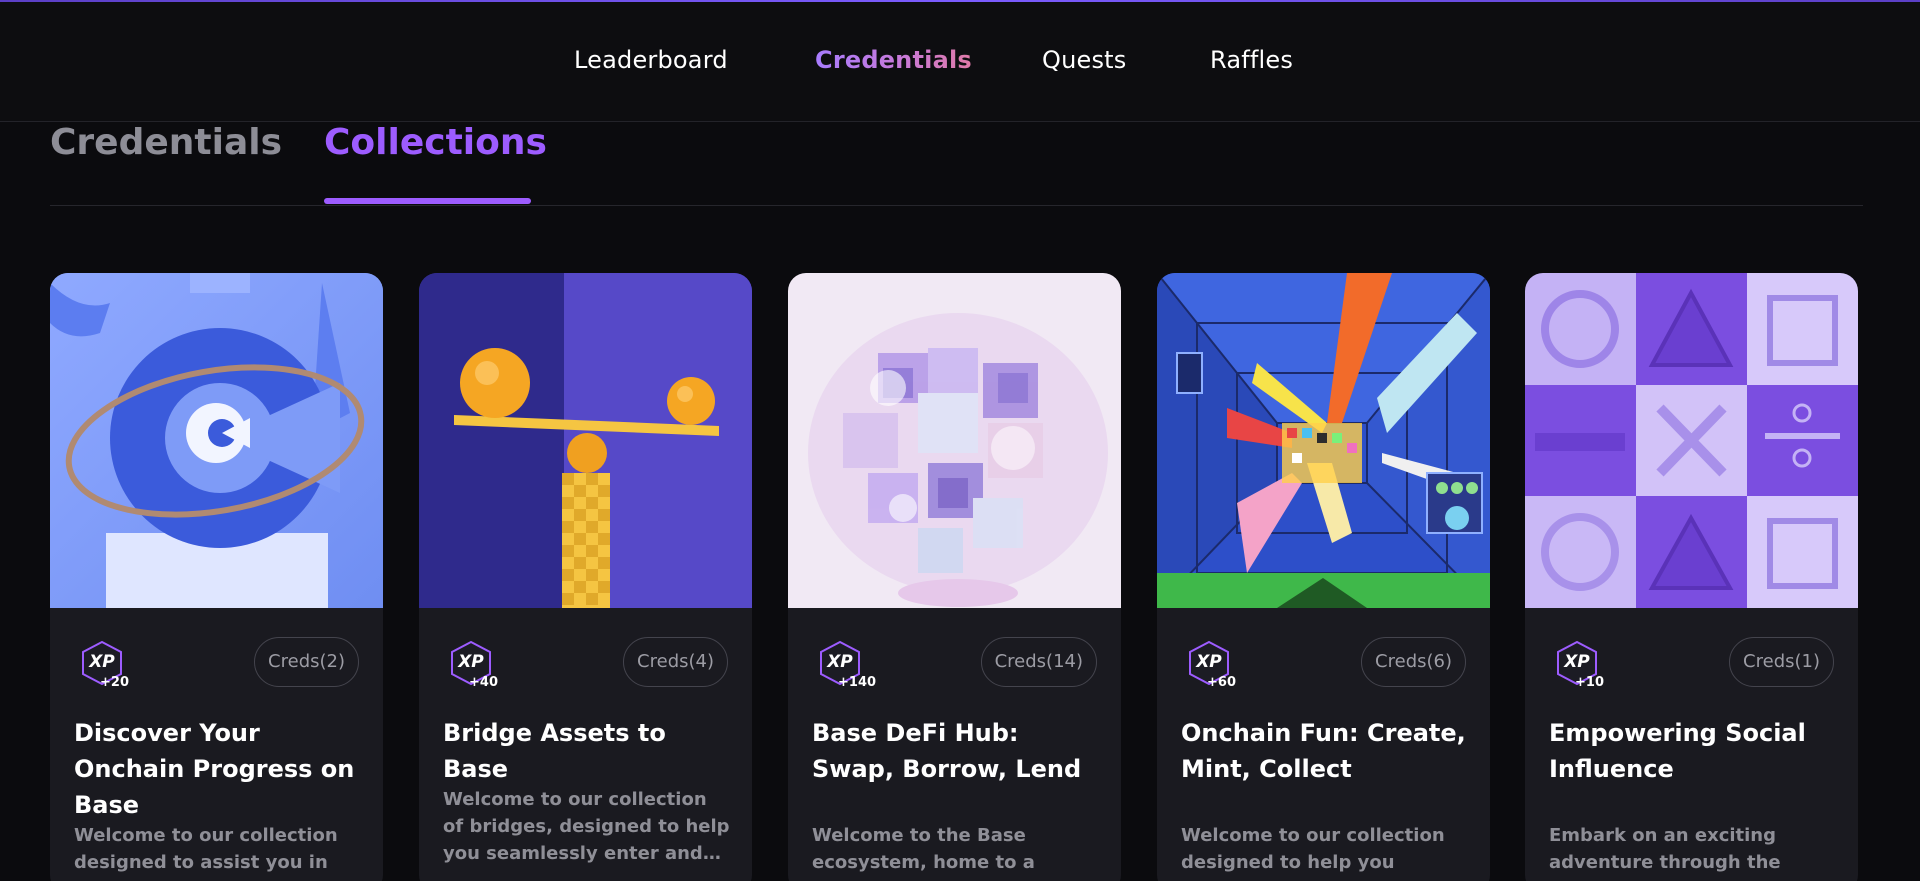 Image resolution: width=1920 pixels, height=881 pixels. Describe the element at coordinates (214, 769) in the screenshot. I see `card-title: Discover Your Onchain Progress on Base` at that location.